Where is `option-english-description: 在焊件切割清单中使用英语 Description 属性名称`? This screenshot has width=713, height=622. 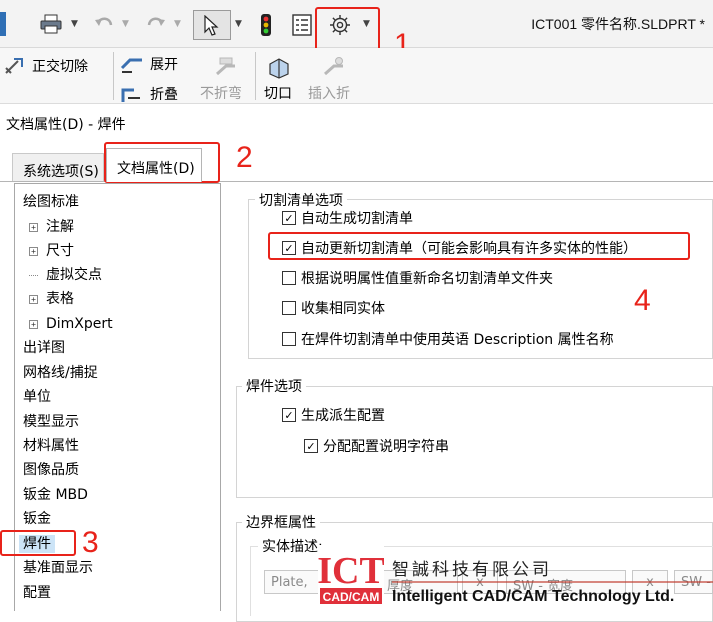
option-english-description: 在焊件切割清单中使用英语 Description 属性名称 is located at coordinates (448, 339).